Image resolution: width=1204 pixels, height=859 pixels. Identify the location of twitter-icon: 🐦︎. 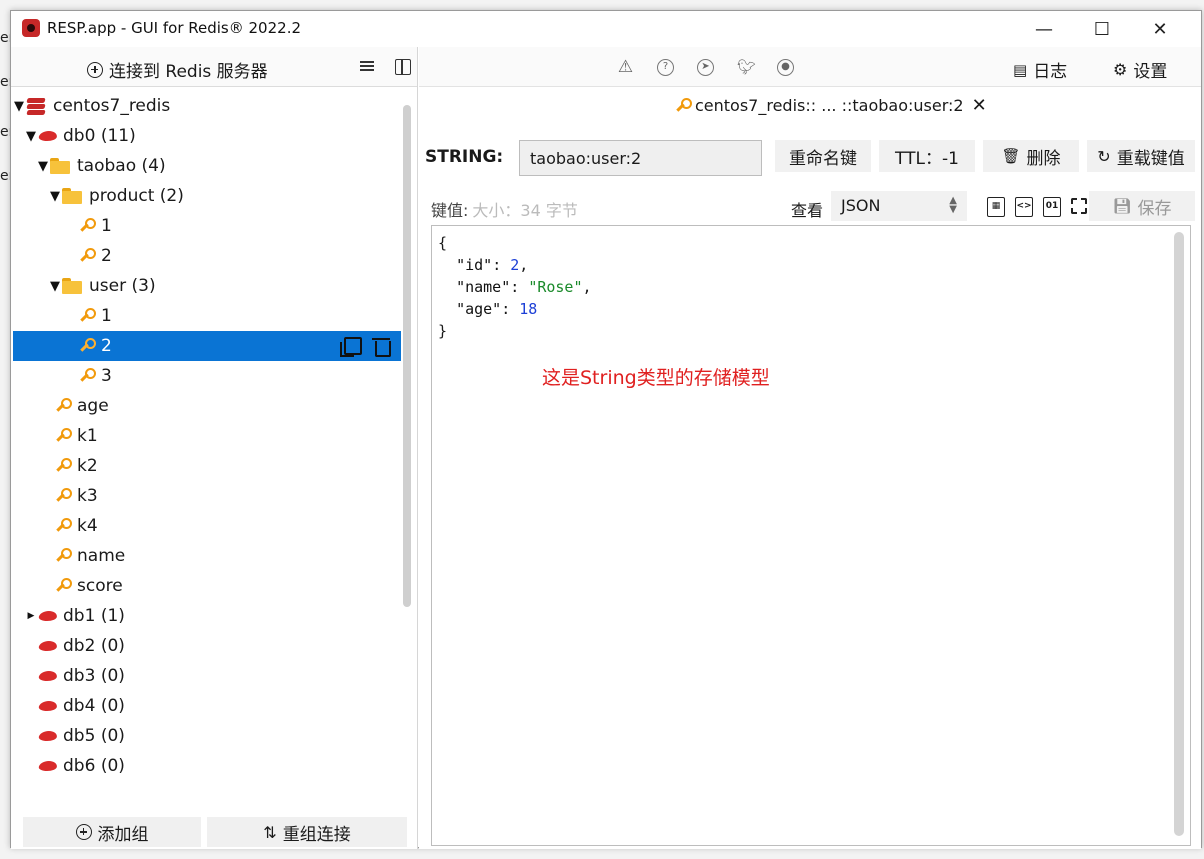
(746, 67).